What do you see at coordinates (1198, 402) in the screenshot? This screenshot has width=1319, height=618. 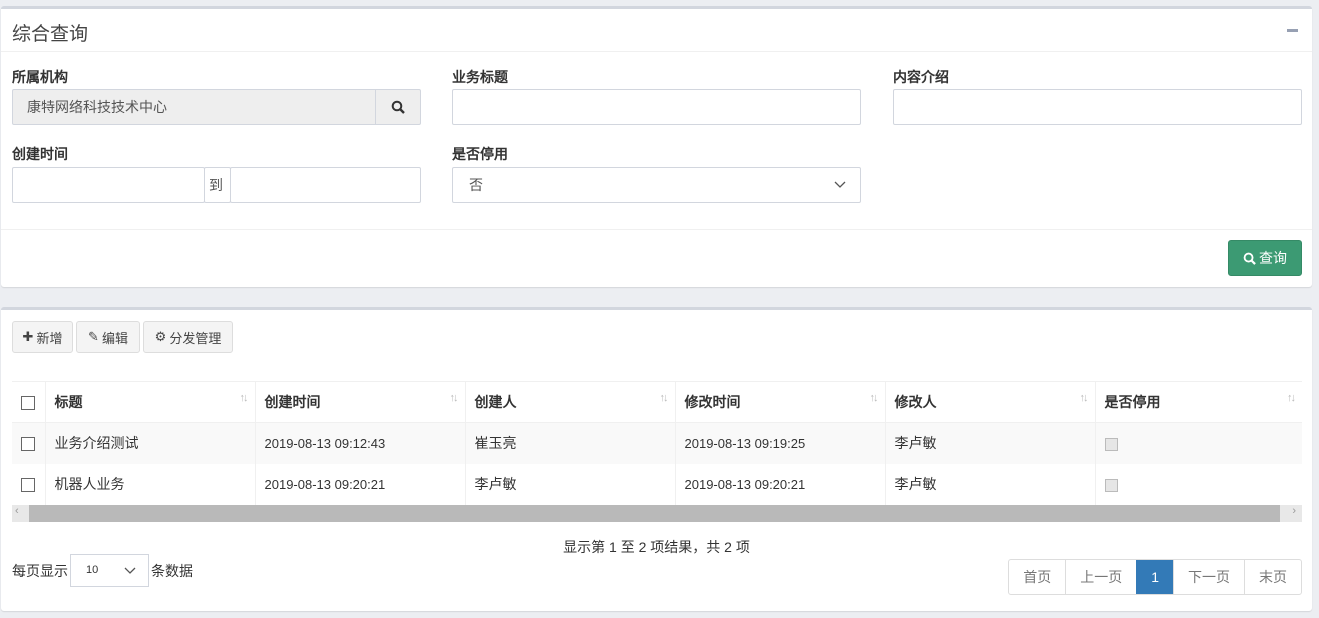 I see `column-header: 是否停用 ↑↓` at bounding box center [1198, 402].